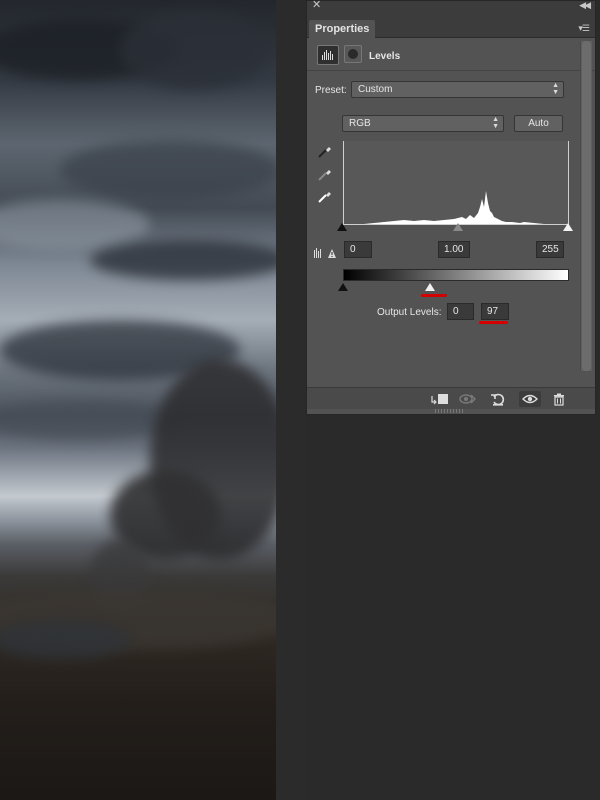 The width and height of the screenshot is (600, 800). I want to click on output-handle-highlight-mark, so click(434, 295).